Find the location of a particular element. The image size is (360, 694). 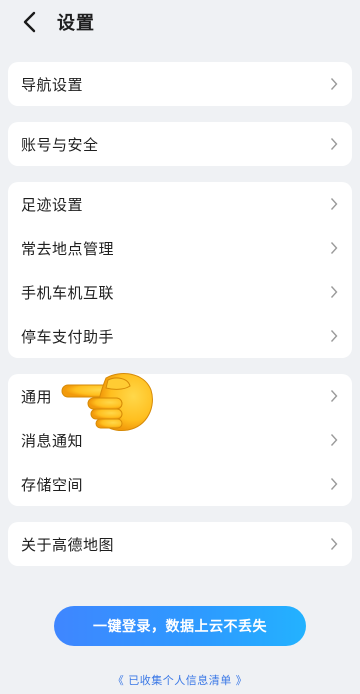

settings-item-account-security: 账号与安全 is located at coordinates (180, 144).